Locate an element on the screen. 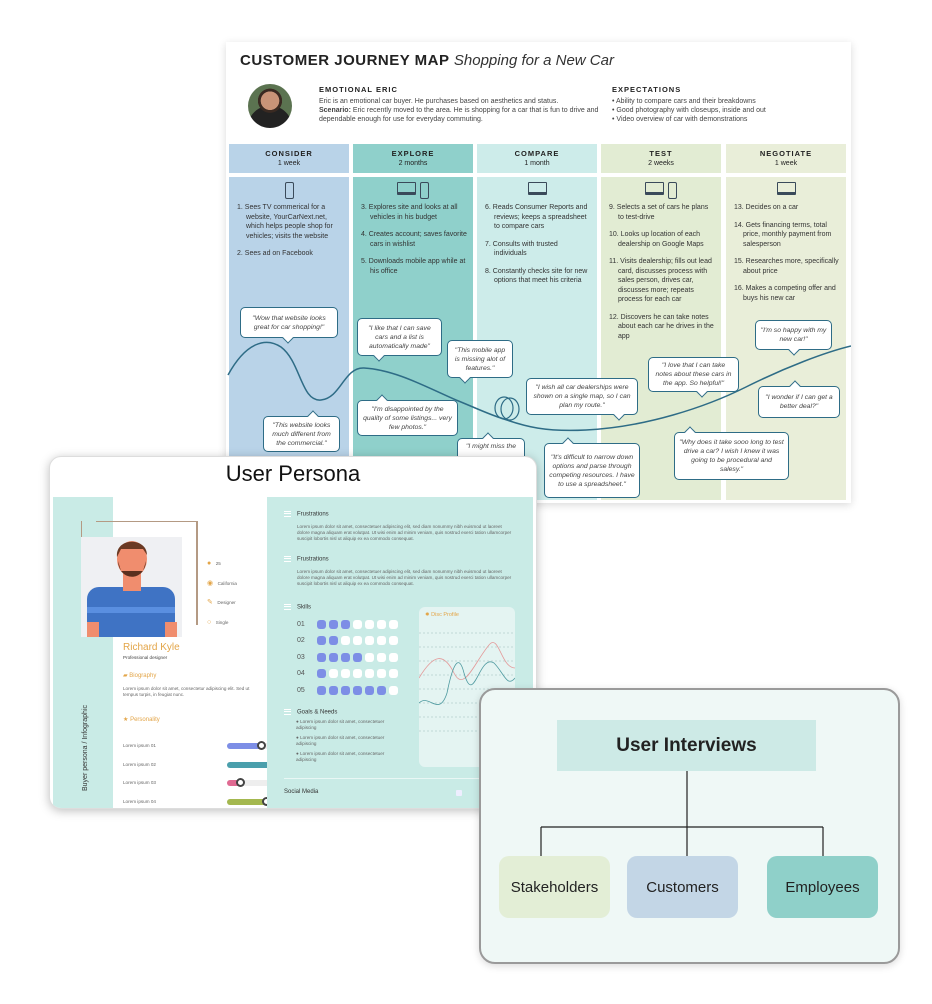 The width and height of the screenshot is (932, 1004). stakeholders-node: Stakeholders is located at coordinates (554, 887).